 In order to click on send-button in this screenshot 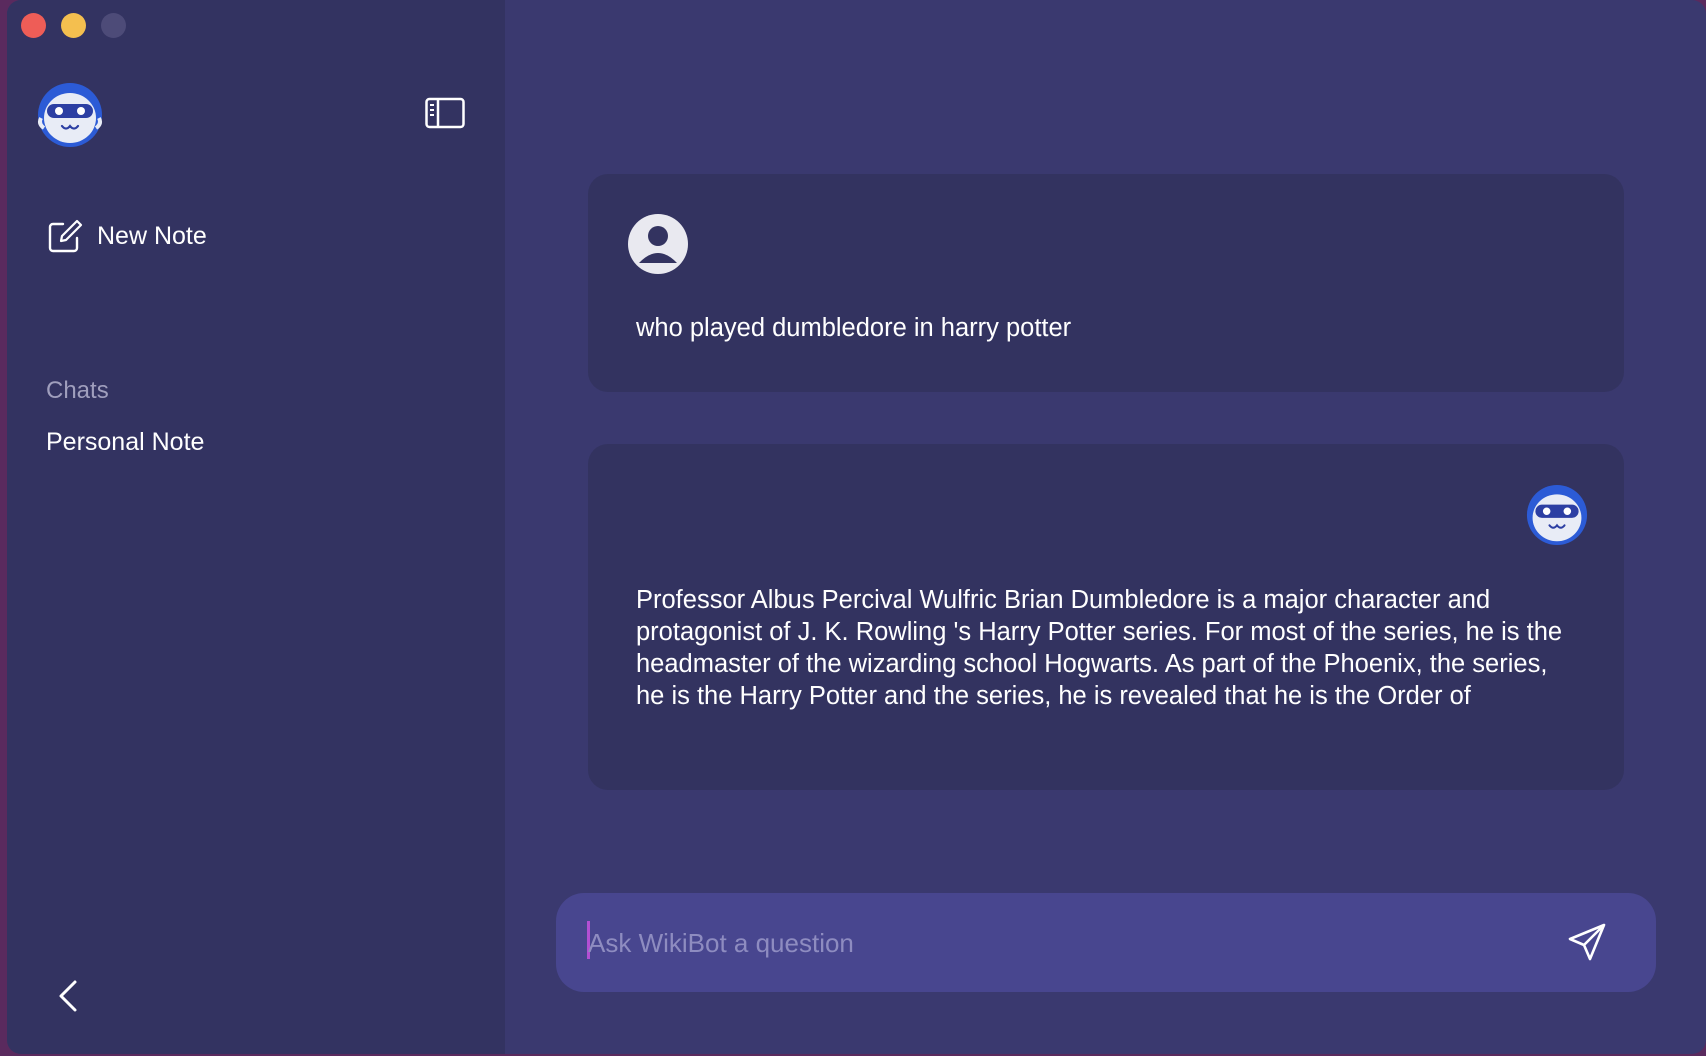, I will do `click(1587, 942)`.